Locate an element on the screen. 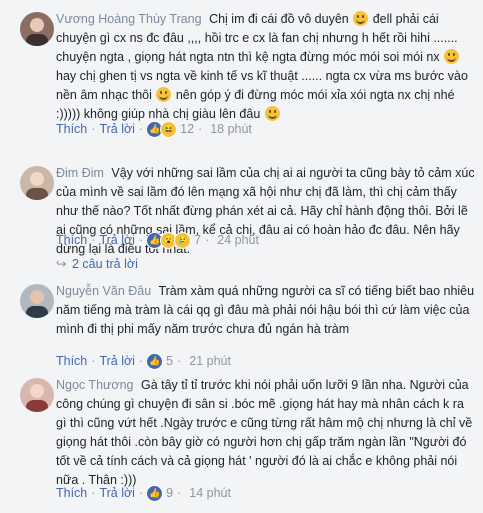  comment-actions: Thích · Trả lời · 👍 😆 12 · 18 phút is located at coordinates (154, 129).